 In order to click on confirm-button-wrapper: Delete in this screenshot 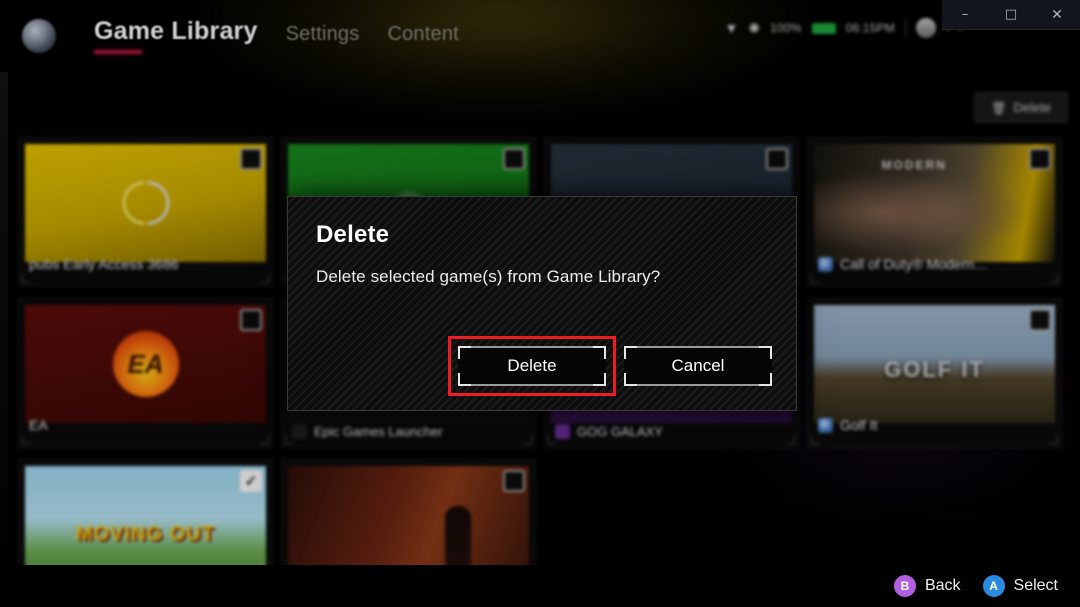, I will do `click(532, 366)`.